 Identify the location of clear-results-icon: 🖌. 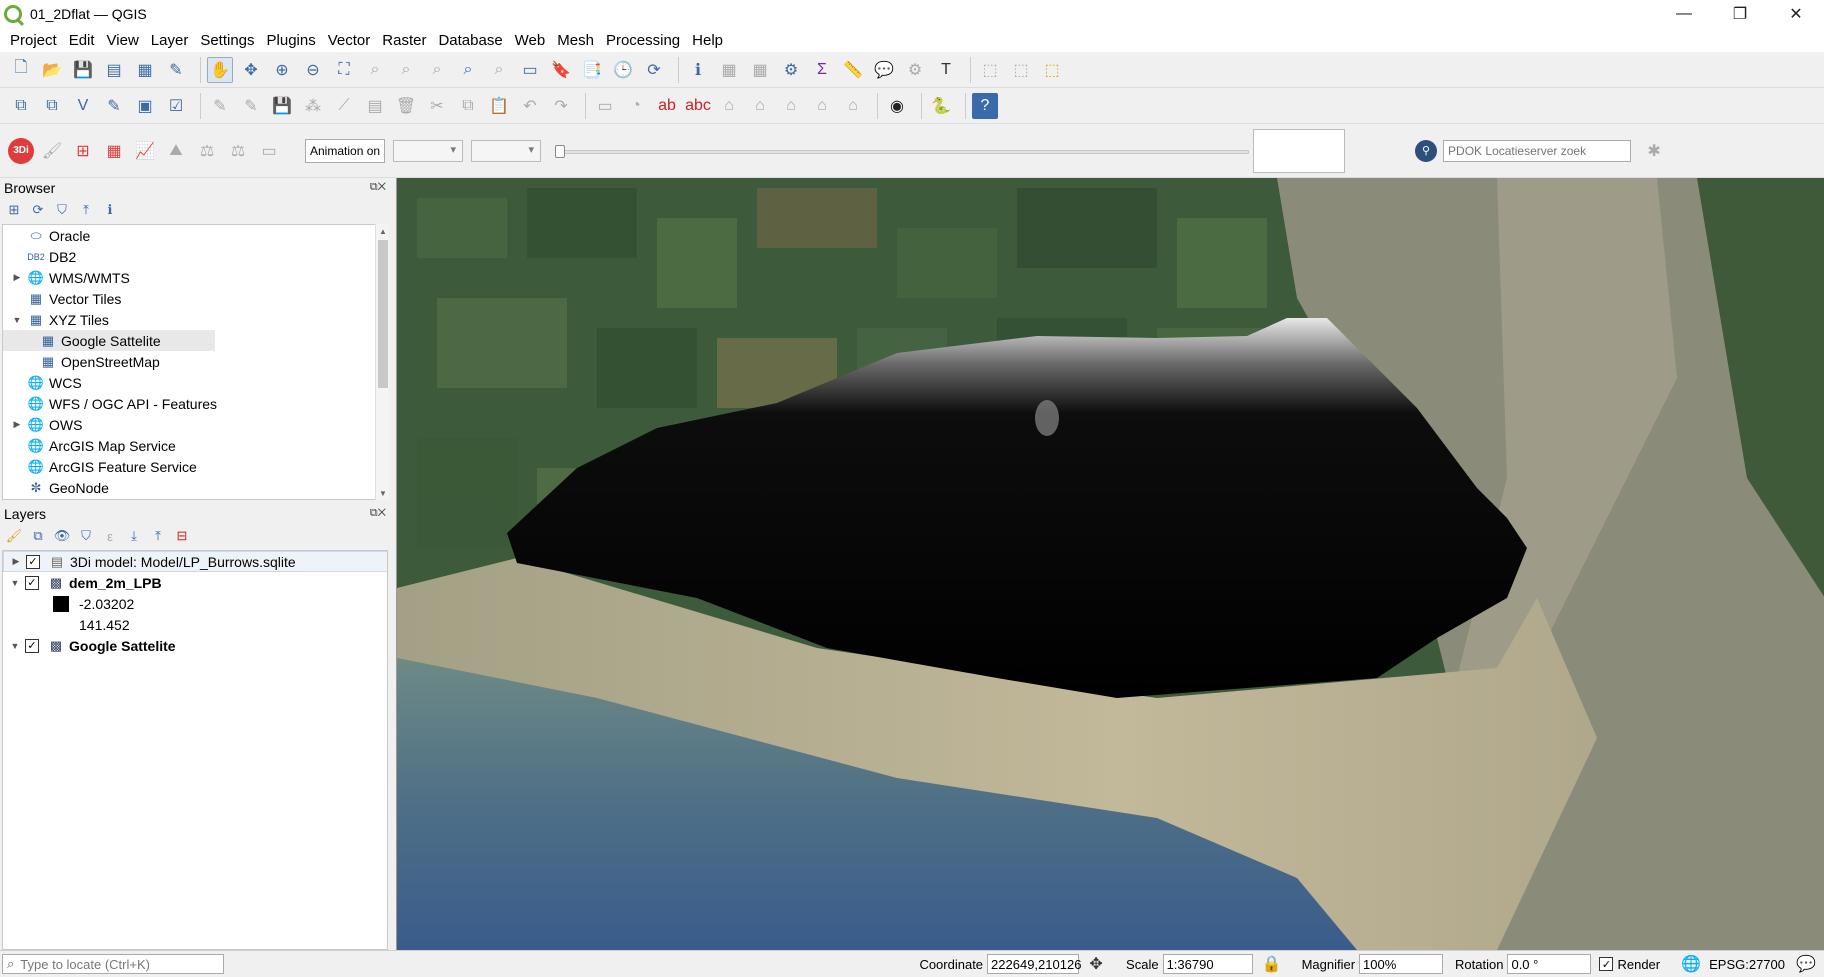
(52, 151).